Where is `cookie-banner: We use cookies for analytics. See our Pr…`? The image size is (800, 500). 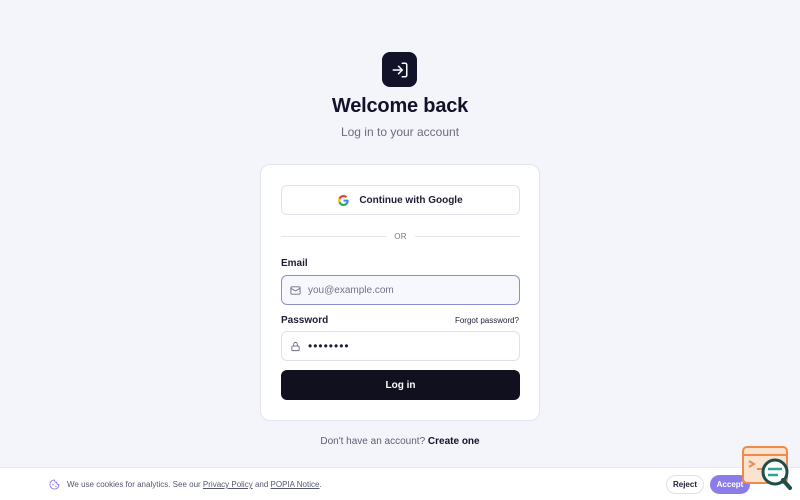 cookie-banner: We use cookies for analytics. See our Pr… is located at coordinates (400, 483).